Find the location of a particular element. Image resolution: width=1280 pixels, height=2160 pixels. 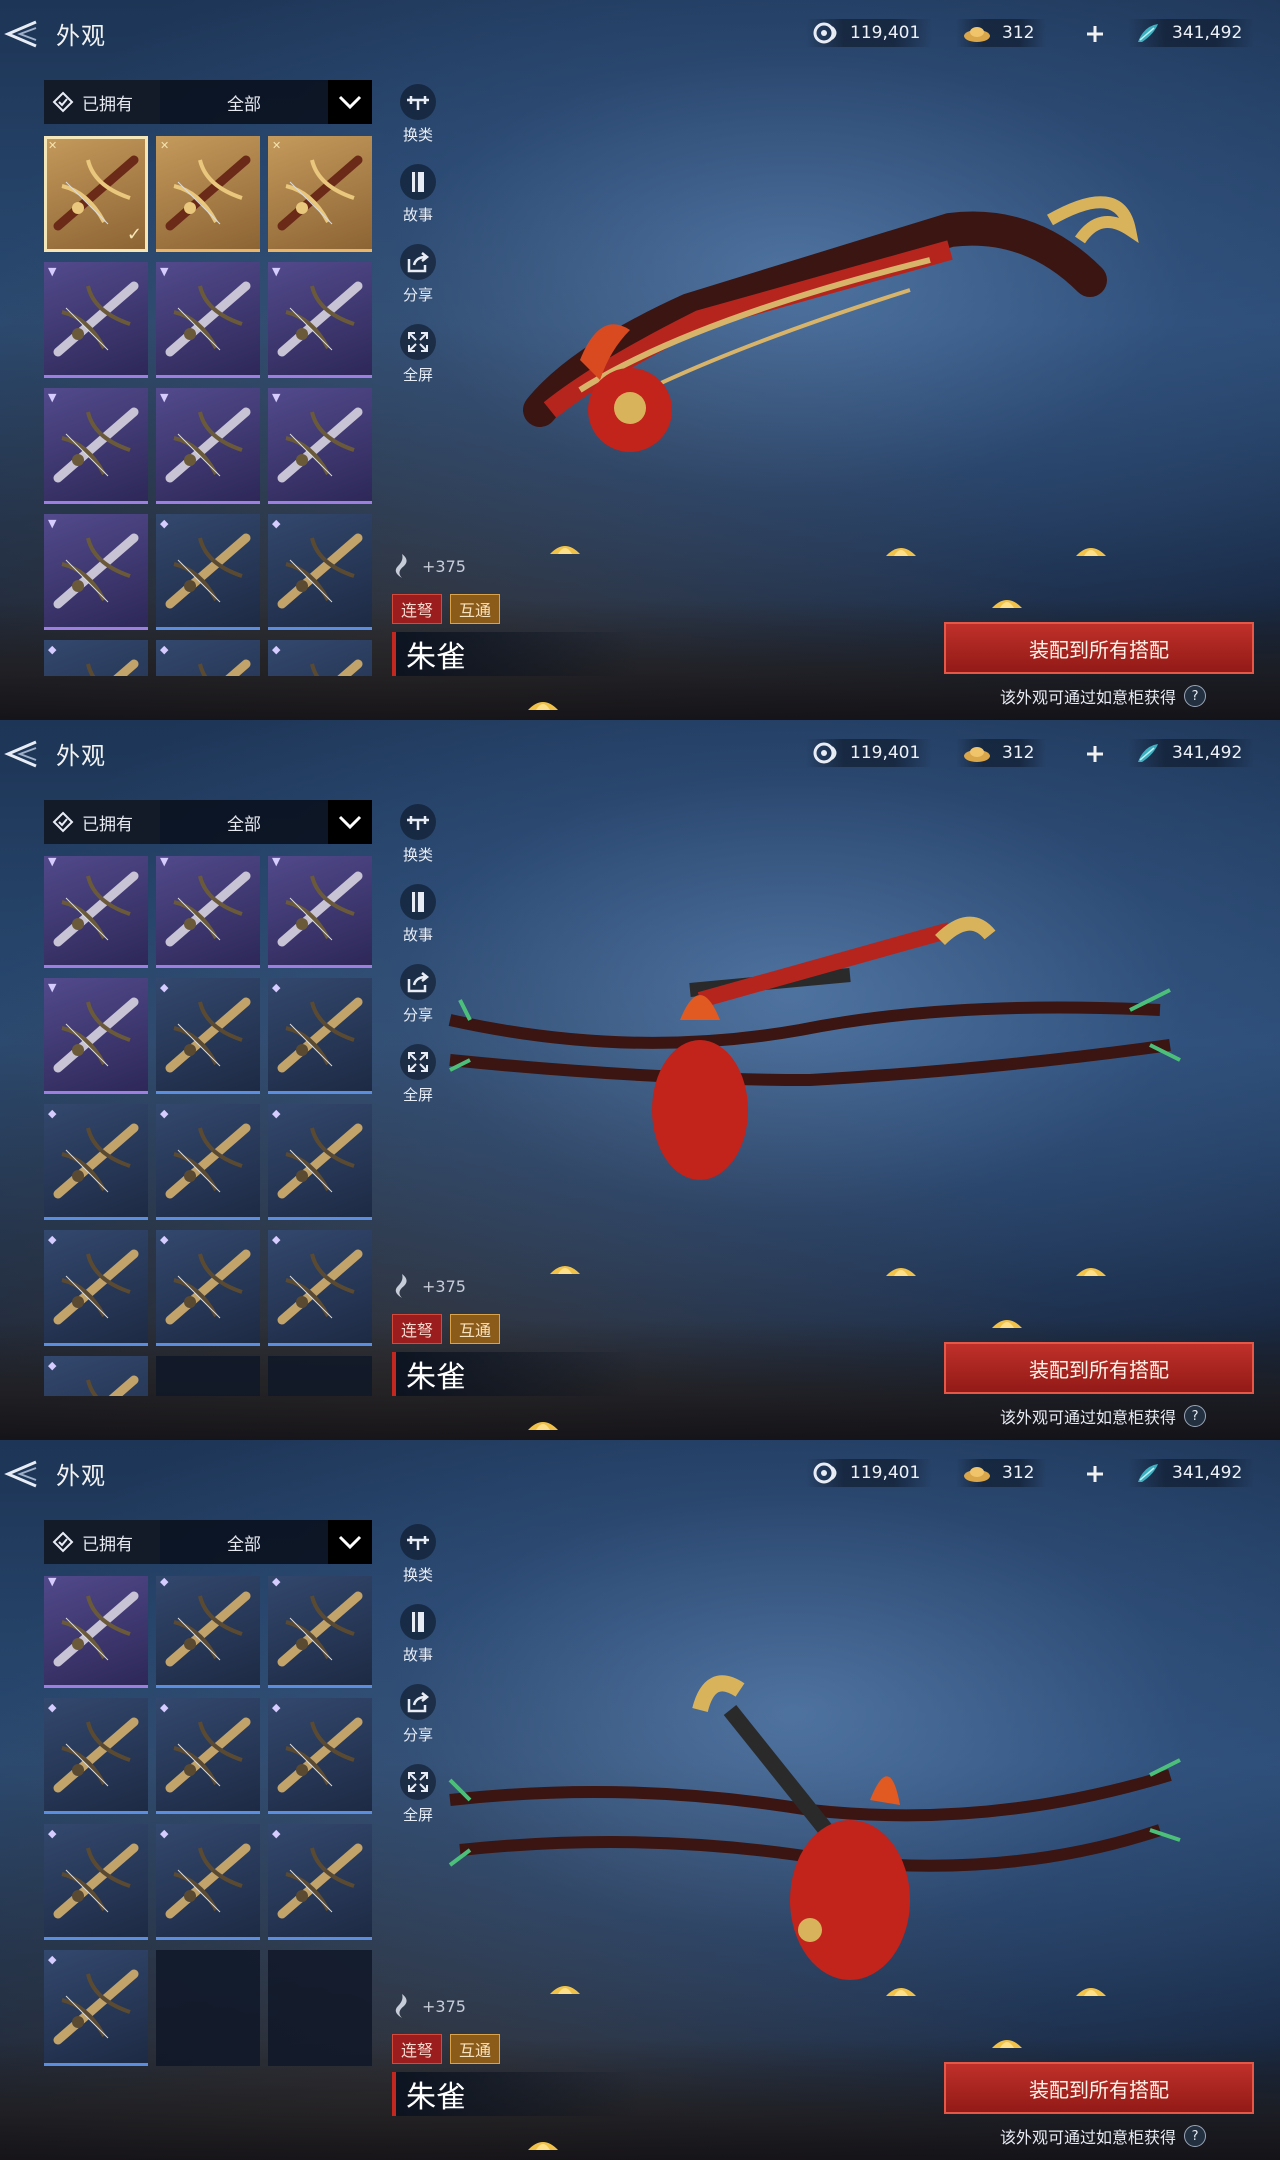

equipped-check-icon: ✓ is located at coordinates (134, 234).